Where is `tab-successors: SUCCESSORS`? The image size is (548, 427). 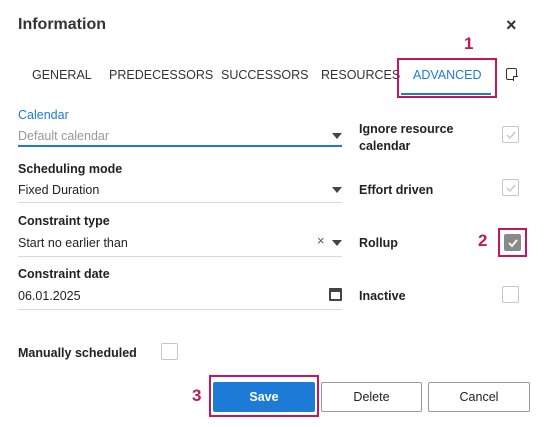
tab-successors: SUCCESSORS is located at coordinates (265, 75).